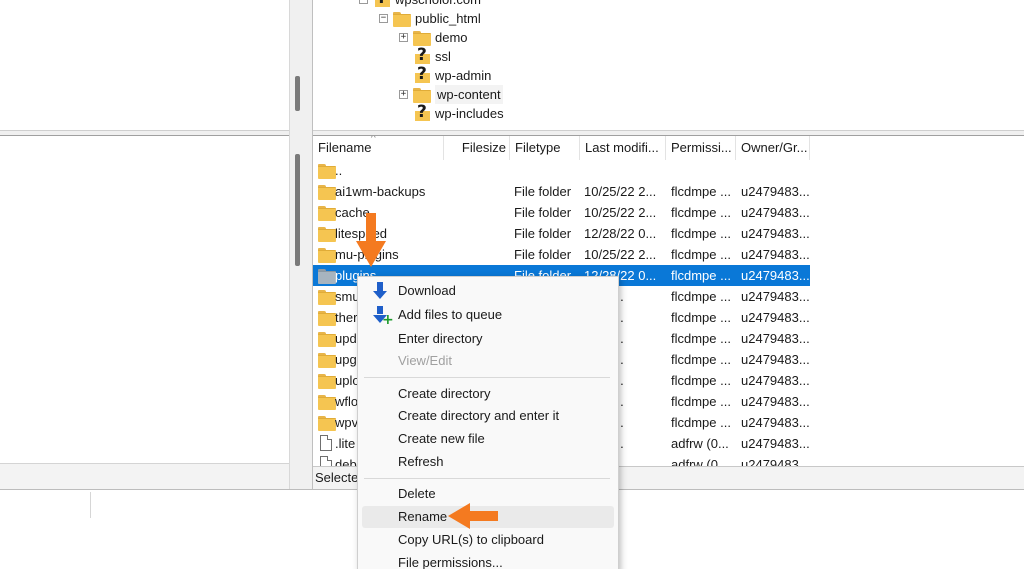 The image size is (1024, 569). I want to click on tree-node-label: ssl, so click(443, 56).